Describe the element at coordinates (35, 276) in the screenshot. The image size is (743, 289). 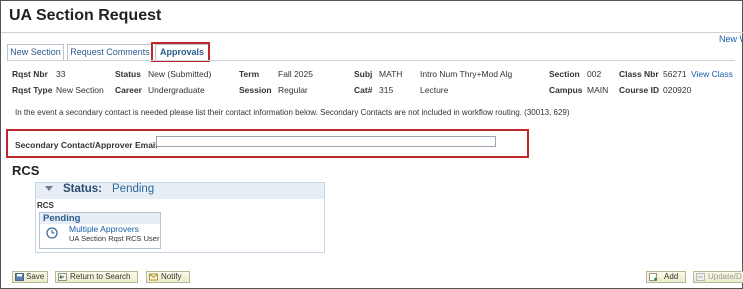
I see `save-label: Save` at that location.